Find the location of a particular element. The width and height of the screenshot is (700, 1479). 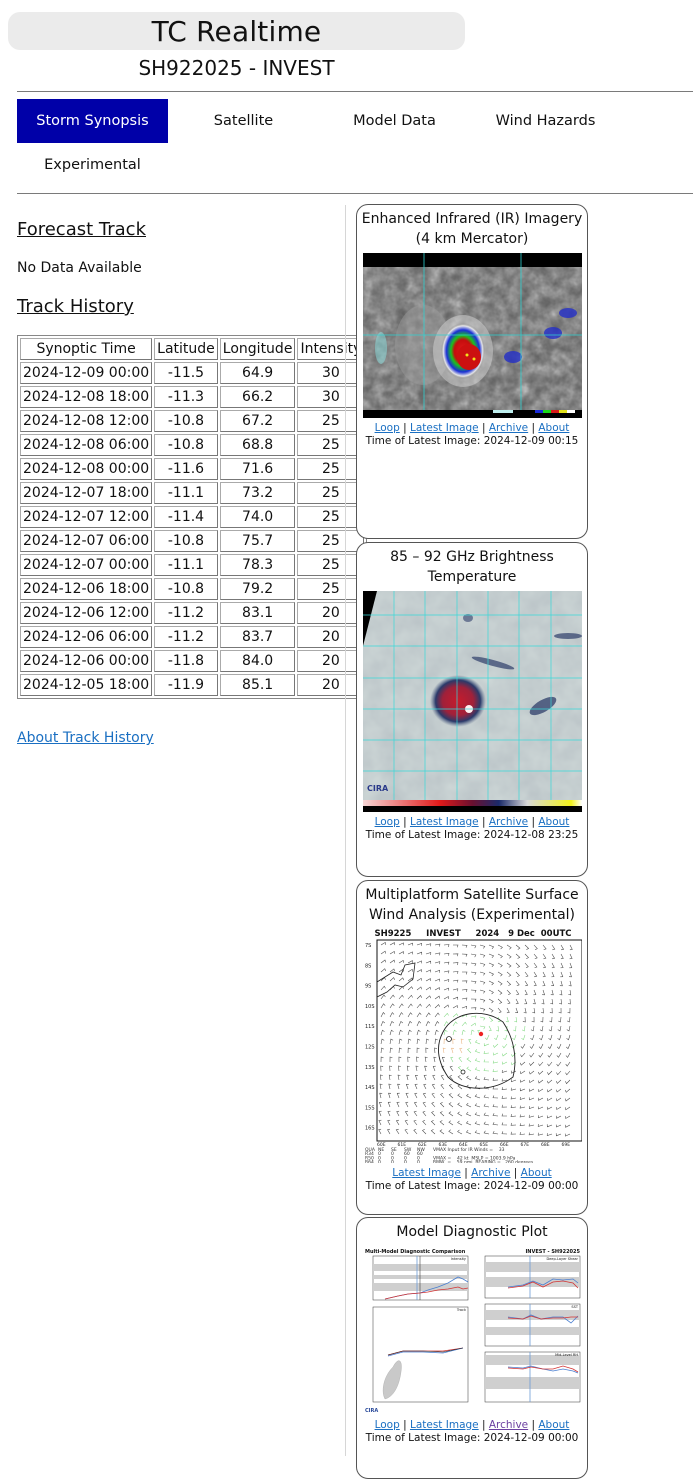

cell-longitude: 64.9 is located at coordinates (257, 373).